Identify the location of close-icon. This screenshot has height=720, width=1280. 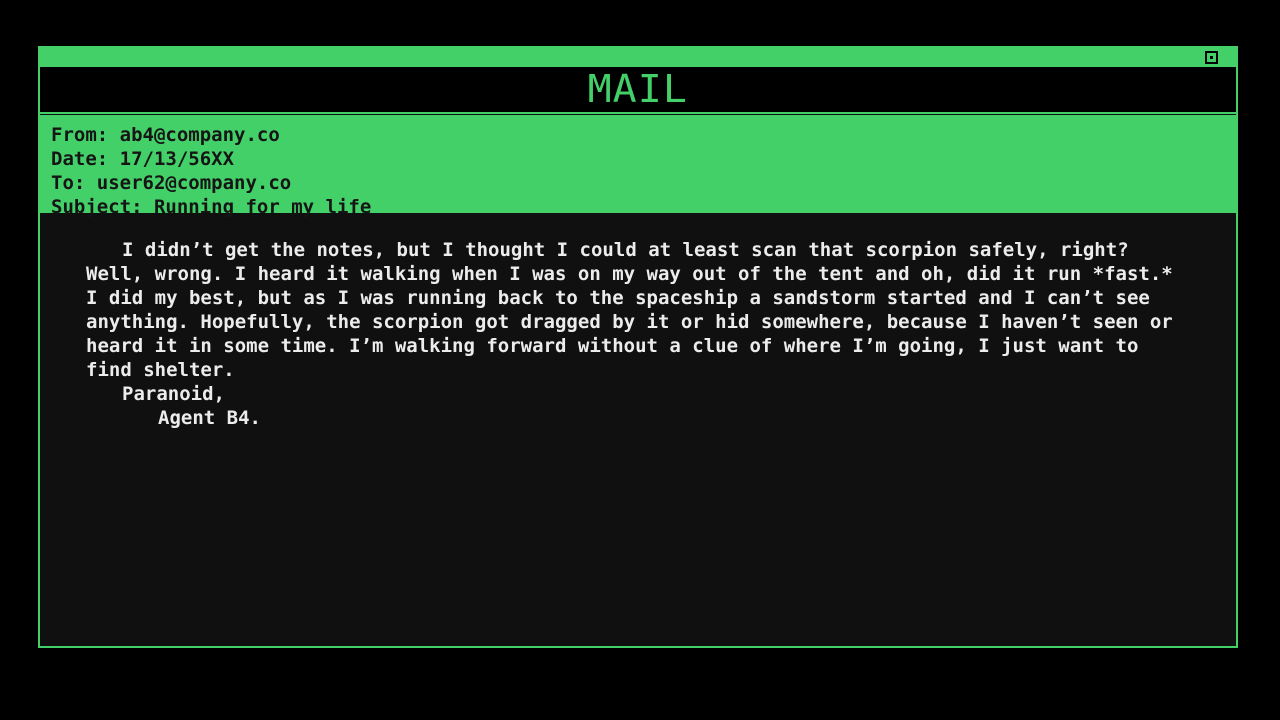
(1211, 57).